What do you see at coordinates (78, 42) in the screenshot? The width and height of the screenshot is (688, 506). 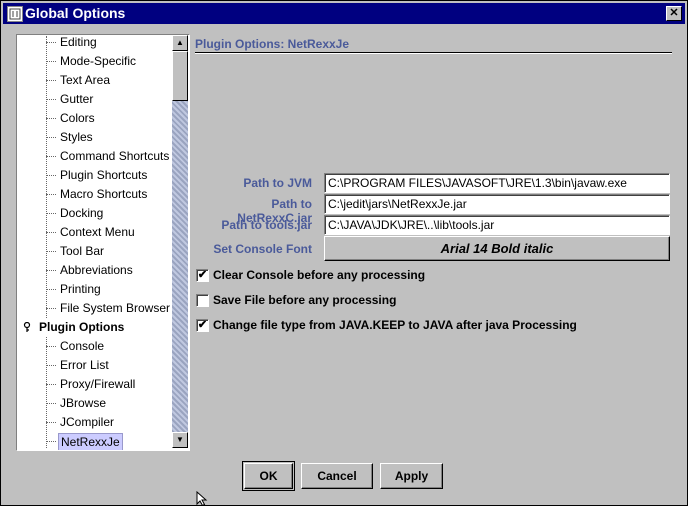 I see `tree-item-label: Editing` at bounding box center [78, 42].